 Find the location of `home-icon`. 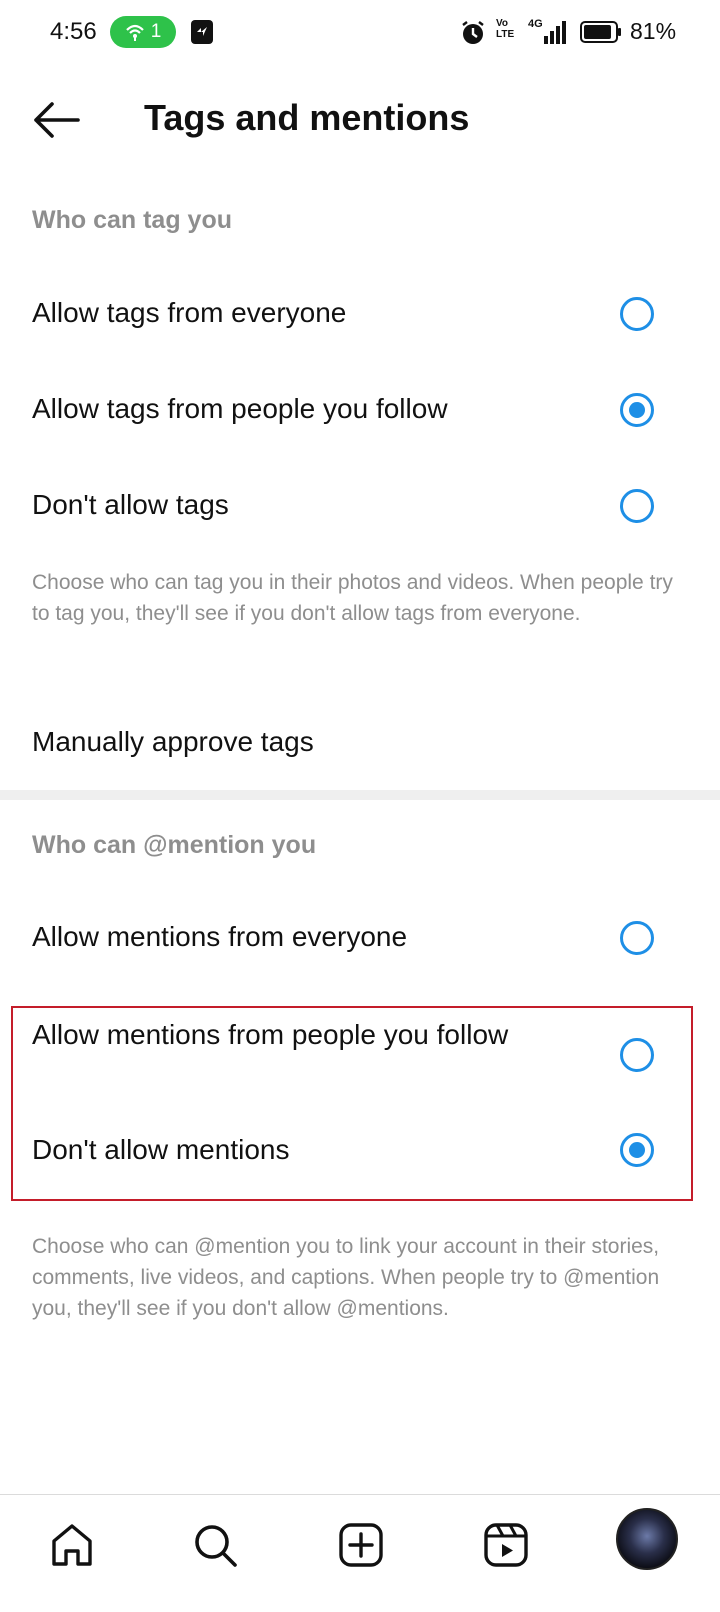

home-icon is located at coordinates (72, 1545).